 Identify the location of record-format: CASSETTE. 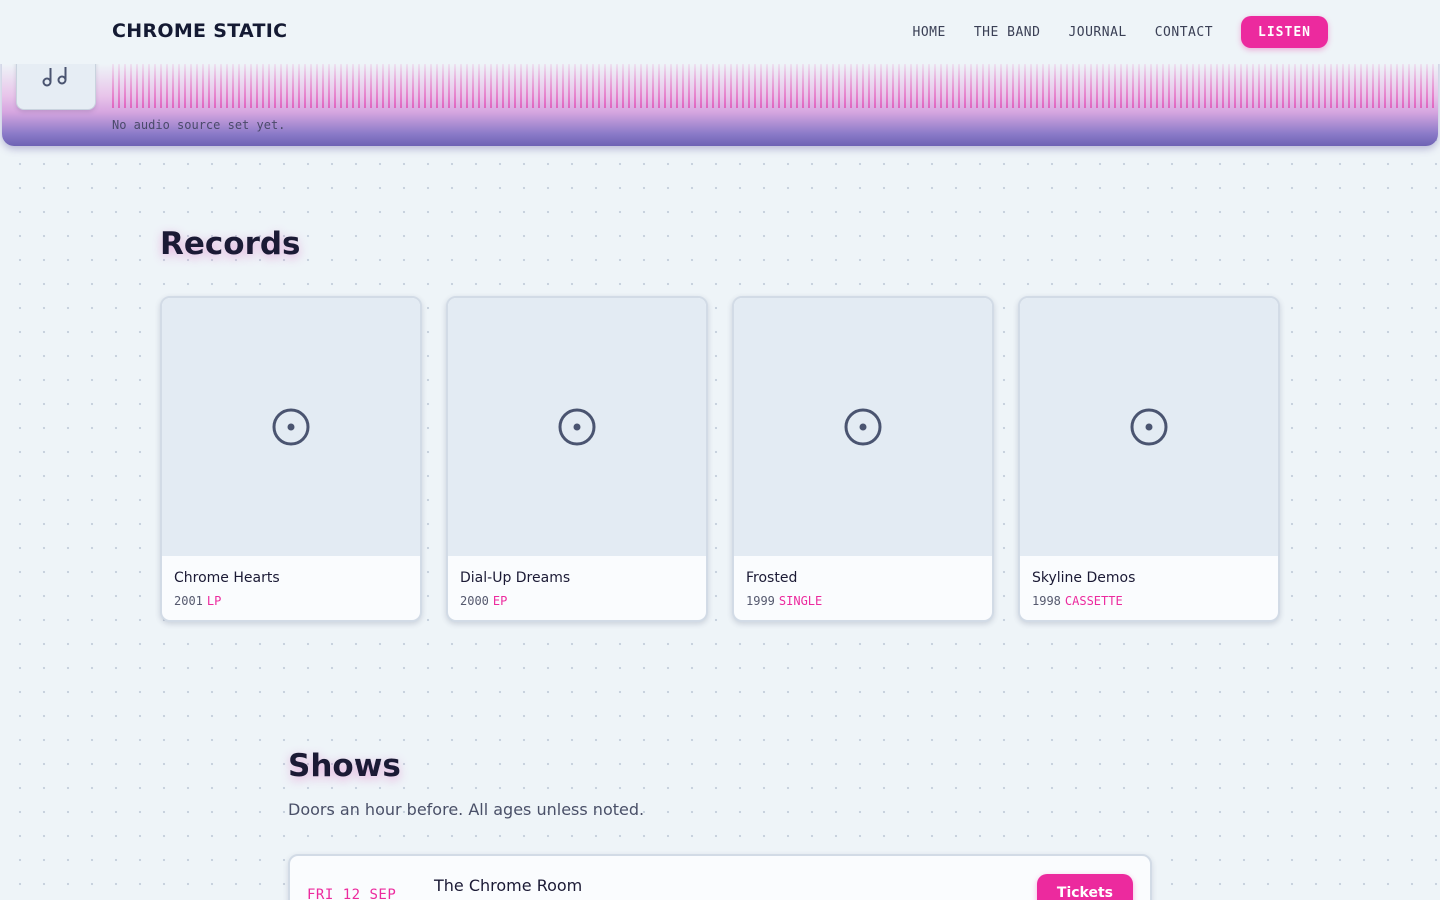
(1093, 601).